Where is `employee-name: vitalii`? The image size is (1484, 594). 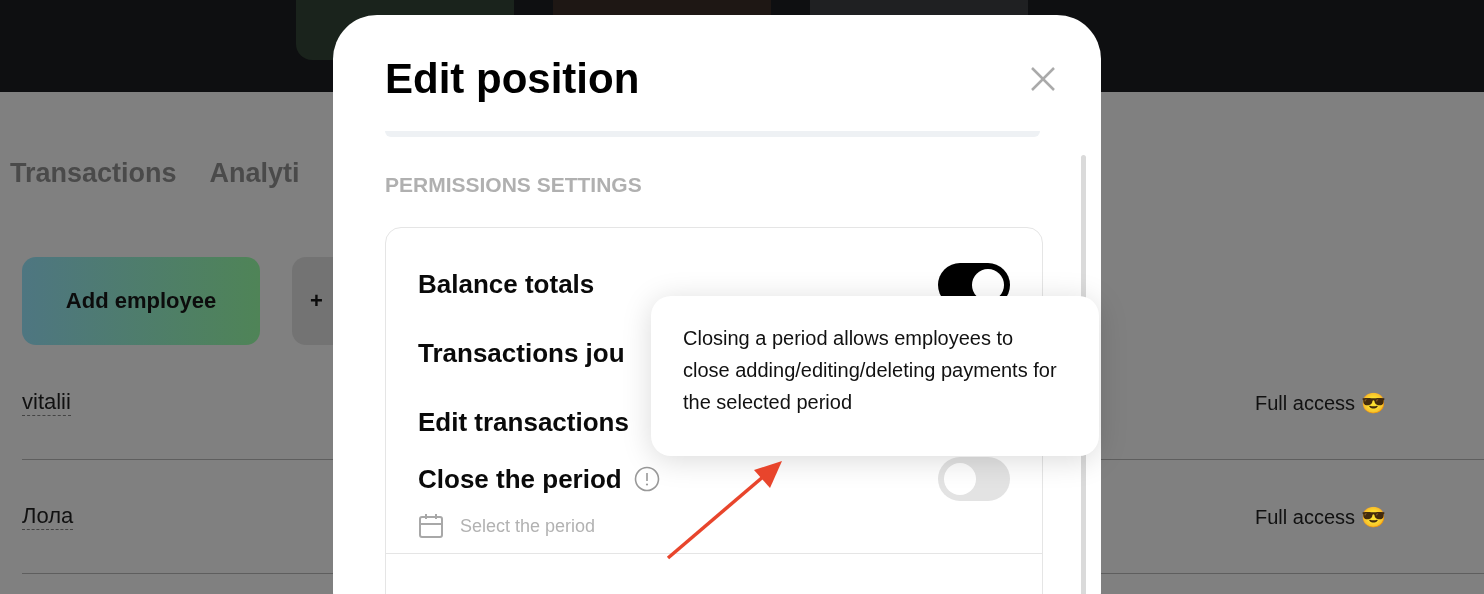 employee-name: vitalii is located at coordinates (46, 402).